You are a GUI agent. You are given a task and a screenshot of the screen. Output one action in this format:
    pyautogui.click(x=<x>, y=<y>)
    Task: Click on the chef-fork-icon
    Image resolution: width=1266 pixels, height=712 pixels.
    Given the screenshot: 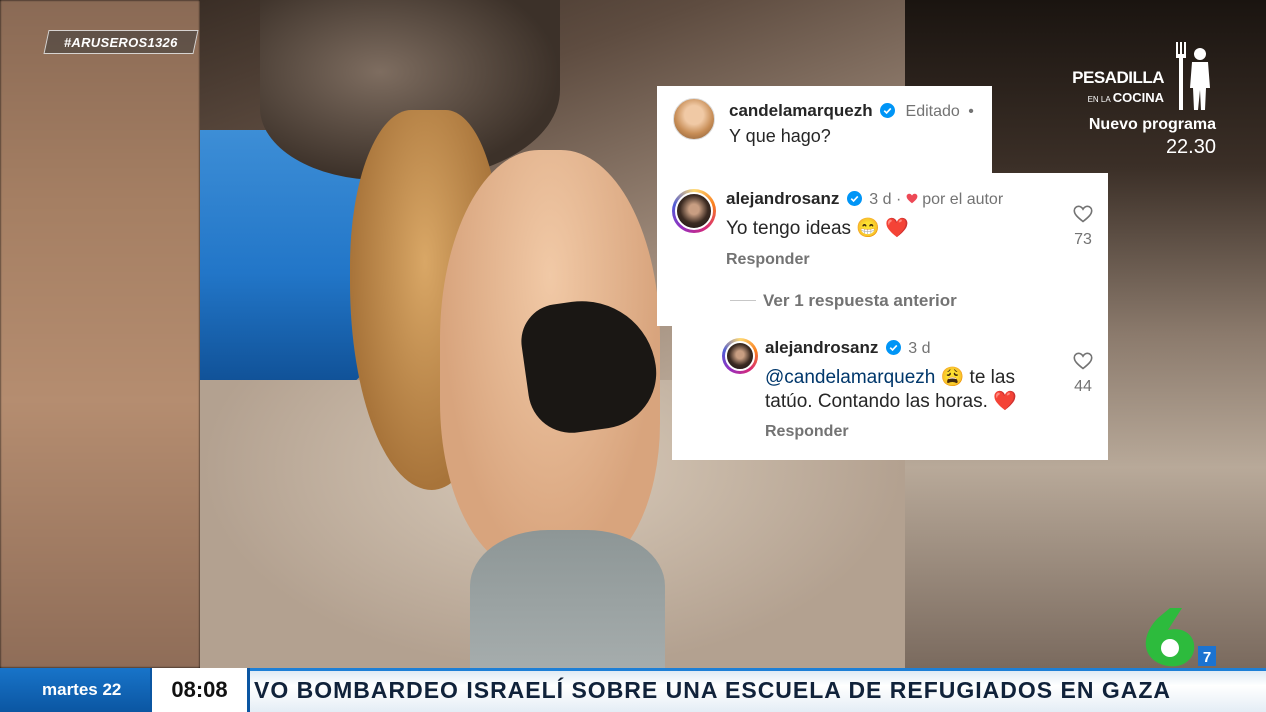 What is the action you would take?
    pyautogui.click(x=1193, y=76)
    